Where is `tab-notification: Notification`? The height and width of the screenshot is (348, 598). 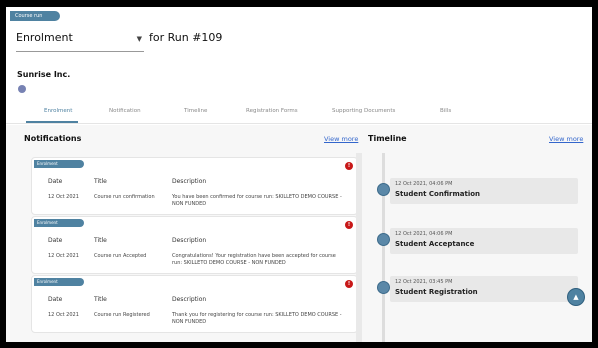
tab-notification: Notification is located at coordinates (125, 111).